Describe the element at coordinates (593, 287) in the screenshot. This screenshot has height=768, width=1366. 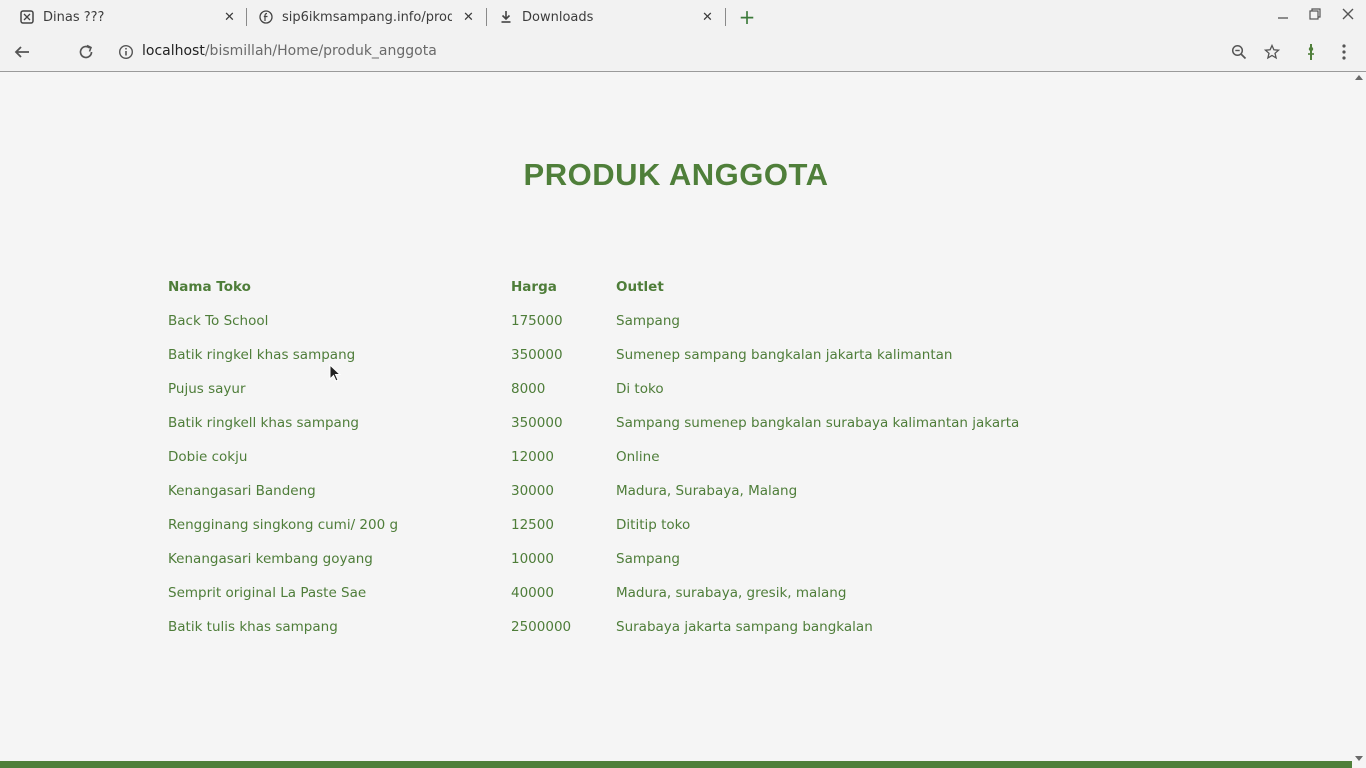
I see `table-header-row: Nama Toko Harga Outlet` at that location.